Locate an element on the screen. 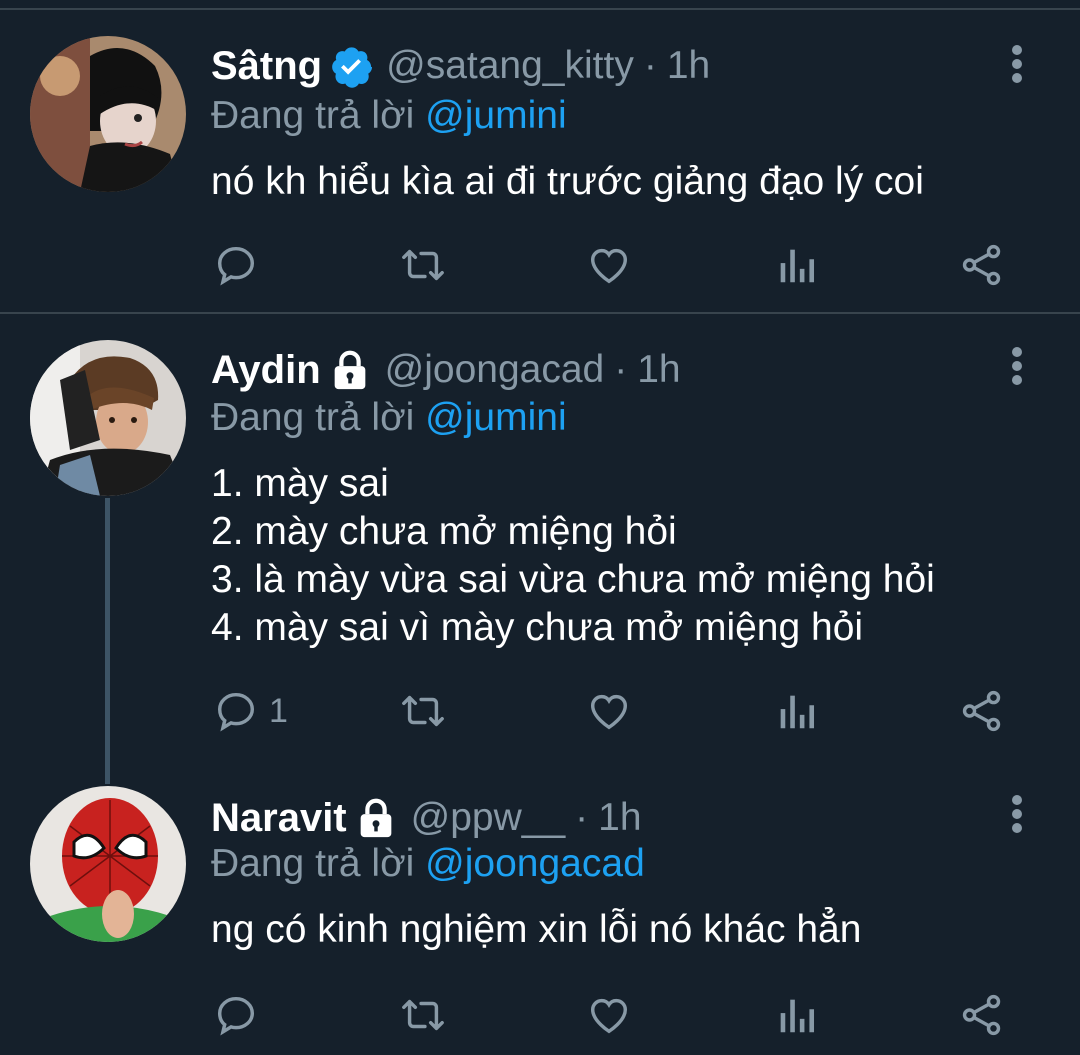 The width and height of the screenshot is (1080, 1055). reply-button: 1 is located at coordinates (250, 711).